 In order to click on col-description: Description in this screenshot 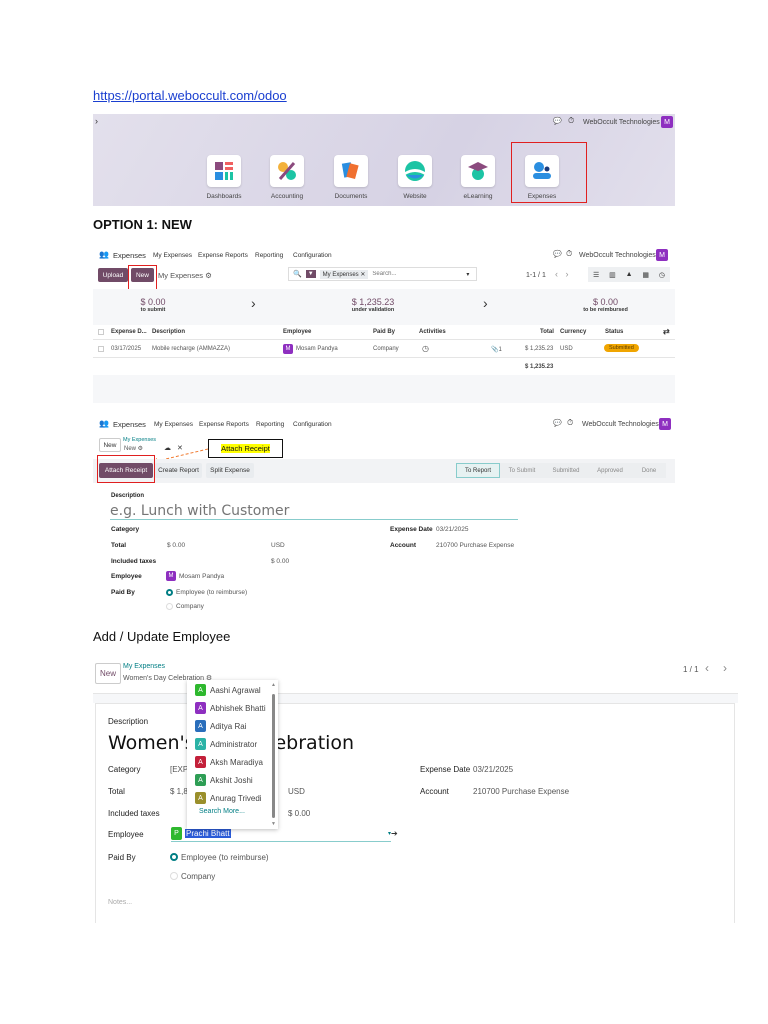, I will do `click(168, 332)`.